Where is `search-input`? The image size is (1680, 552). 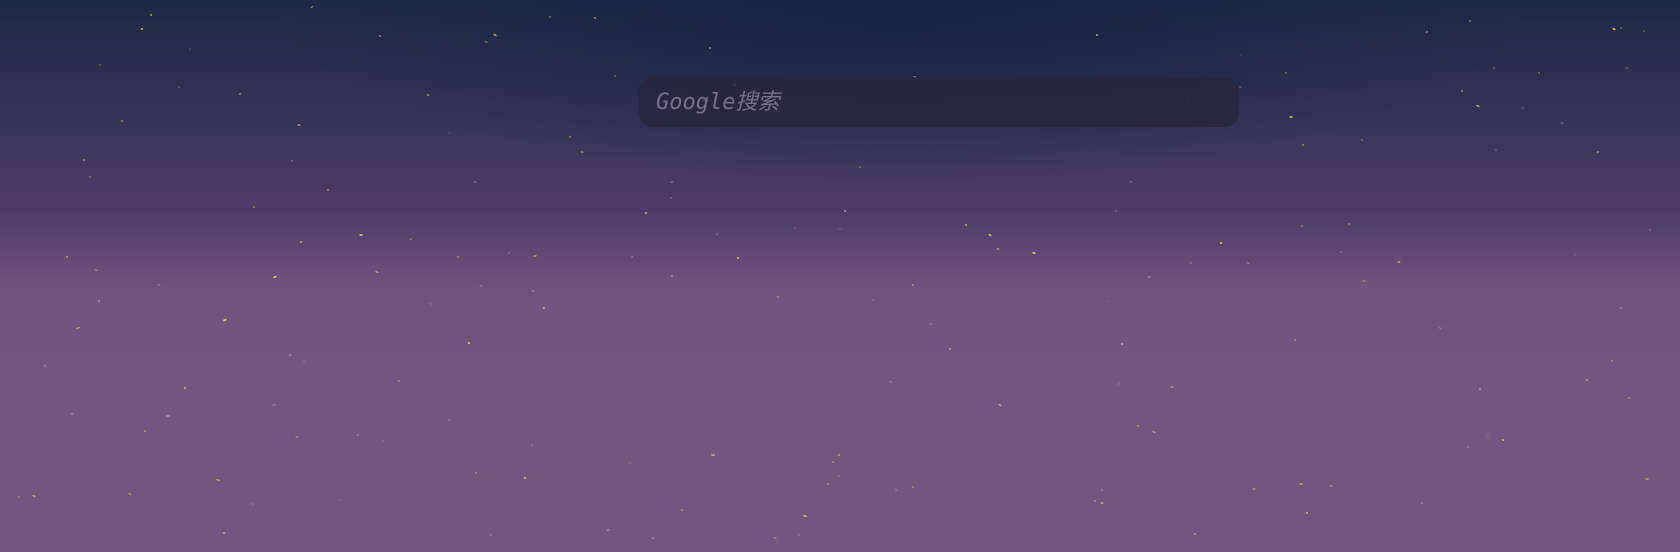
search-input is located at coordinates (939, 102).